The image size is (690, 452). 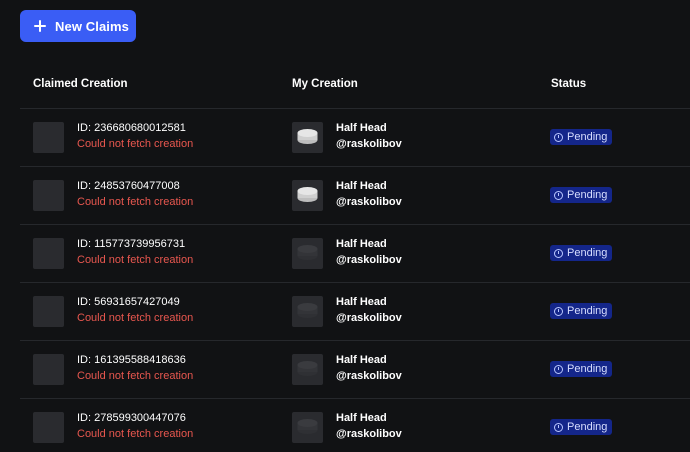 I want to click on header-claimed-creation: Claimed Creation, so click(x=80, y=84).